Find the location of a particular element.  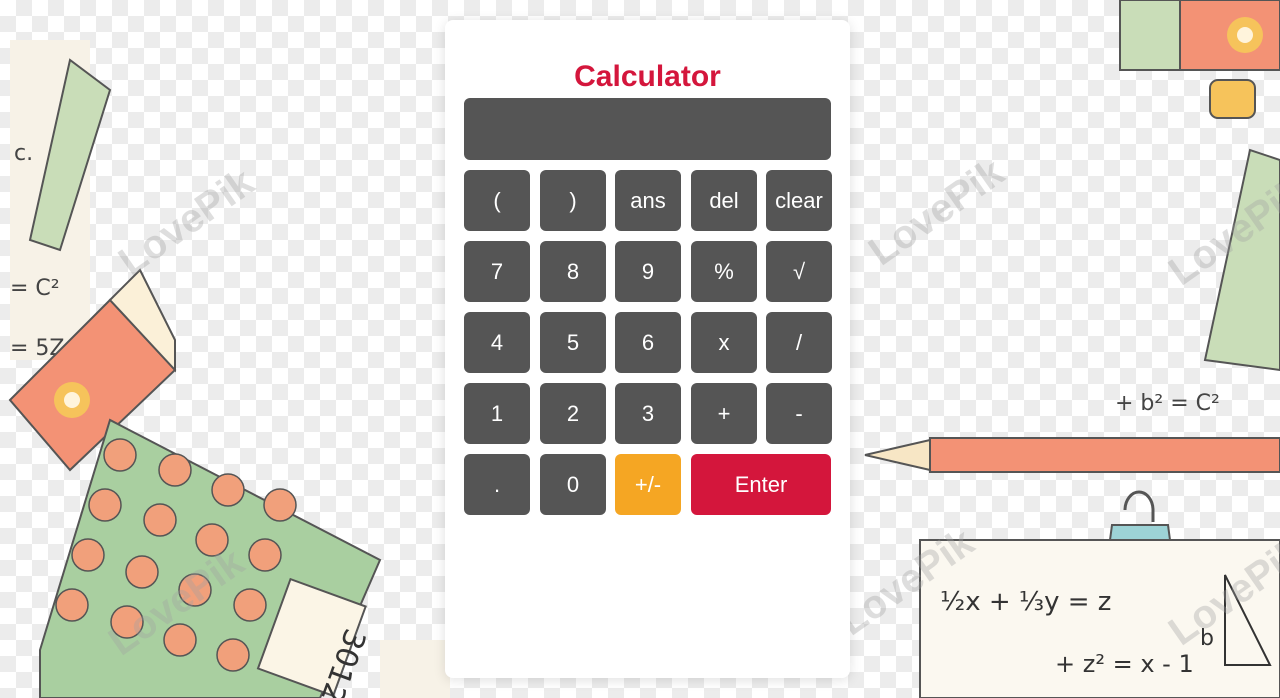

calculator-art-digits: 3012 is located at coordinates (342, 661).